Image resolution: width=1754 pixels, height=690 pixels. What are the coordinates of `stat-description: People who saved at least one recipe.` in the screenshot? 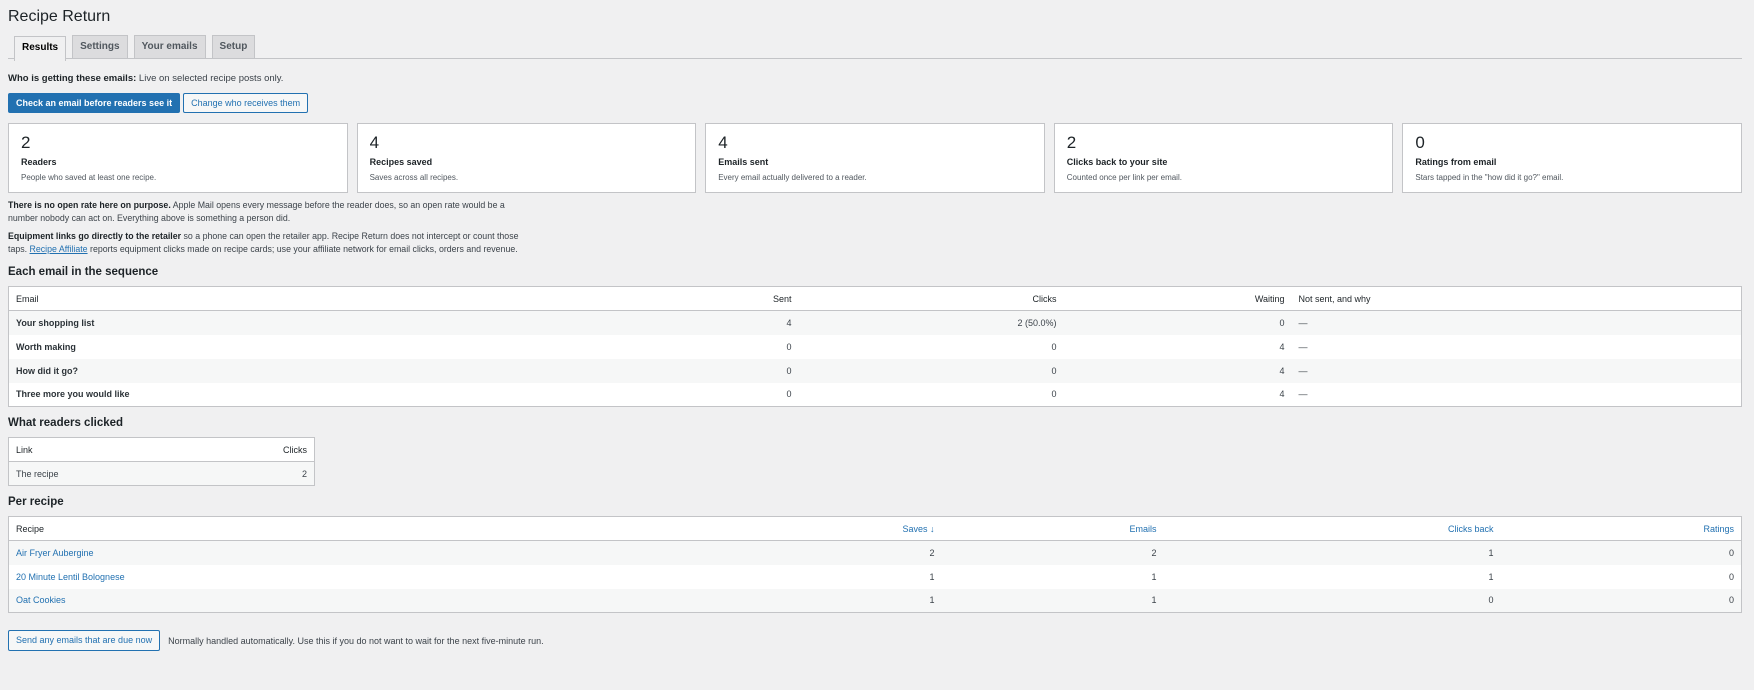 It's located at (89, 177).